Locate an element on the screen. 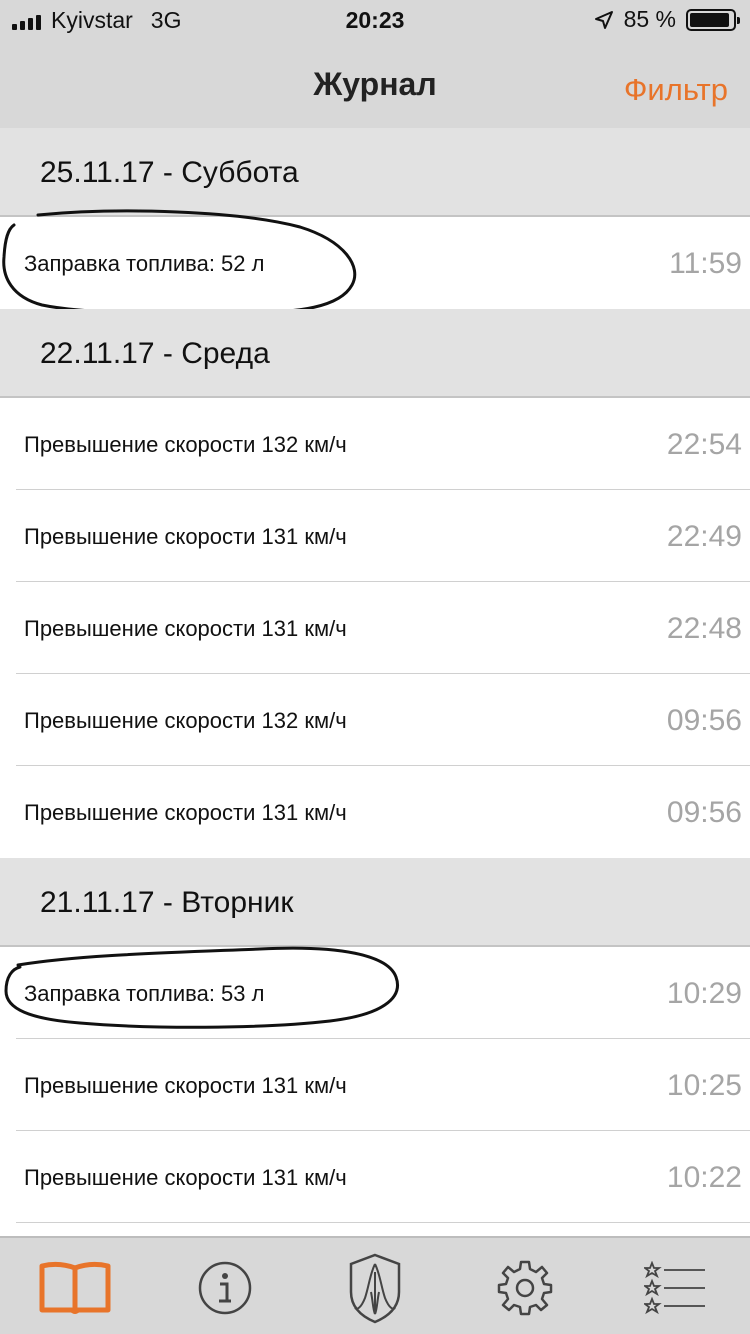  battery-icon is located at coordinates (713, 19).